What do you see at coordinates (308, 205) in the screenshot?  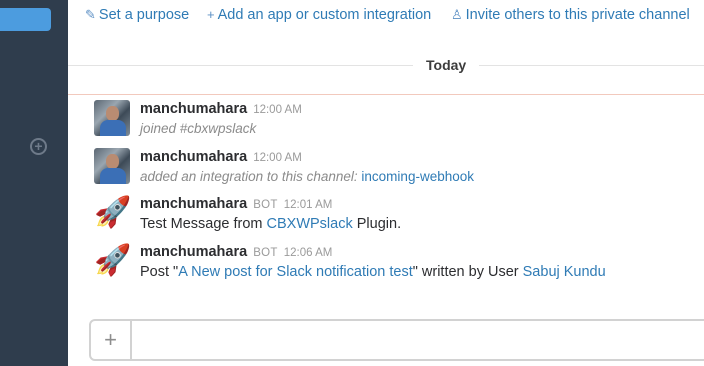 I see `message-timestamp: 12:01 AM` at bounding box center [308, 205].